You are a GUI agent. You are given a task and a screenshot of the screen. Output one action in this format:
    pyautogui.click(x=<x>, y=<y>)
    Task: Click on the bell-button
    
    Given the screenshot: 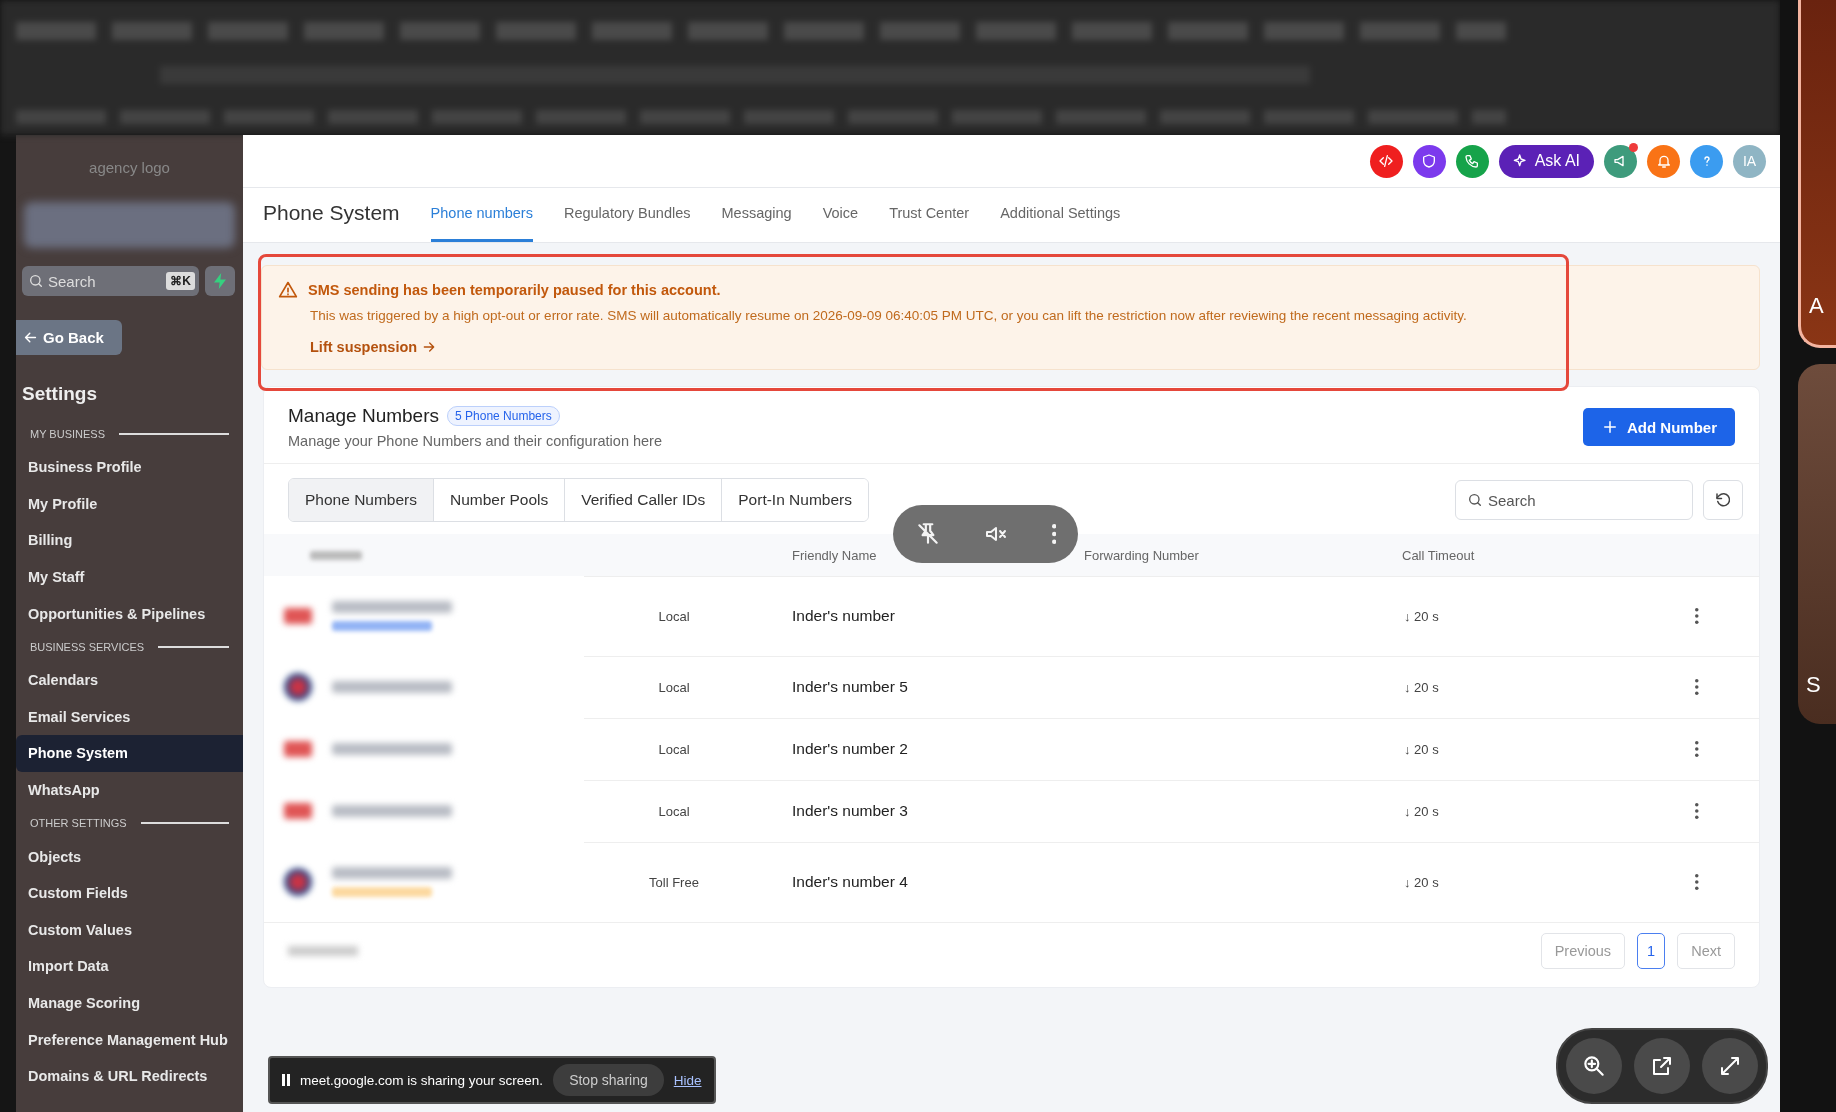 What is the action you would take?
    pyautogui.click(x=1663, y=161)
    